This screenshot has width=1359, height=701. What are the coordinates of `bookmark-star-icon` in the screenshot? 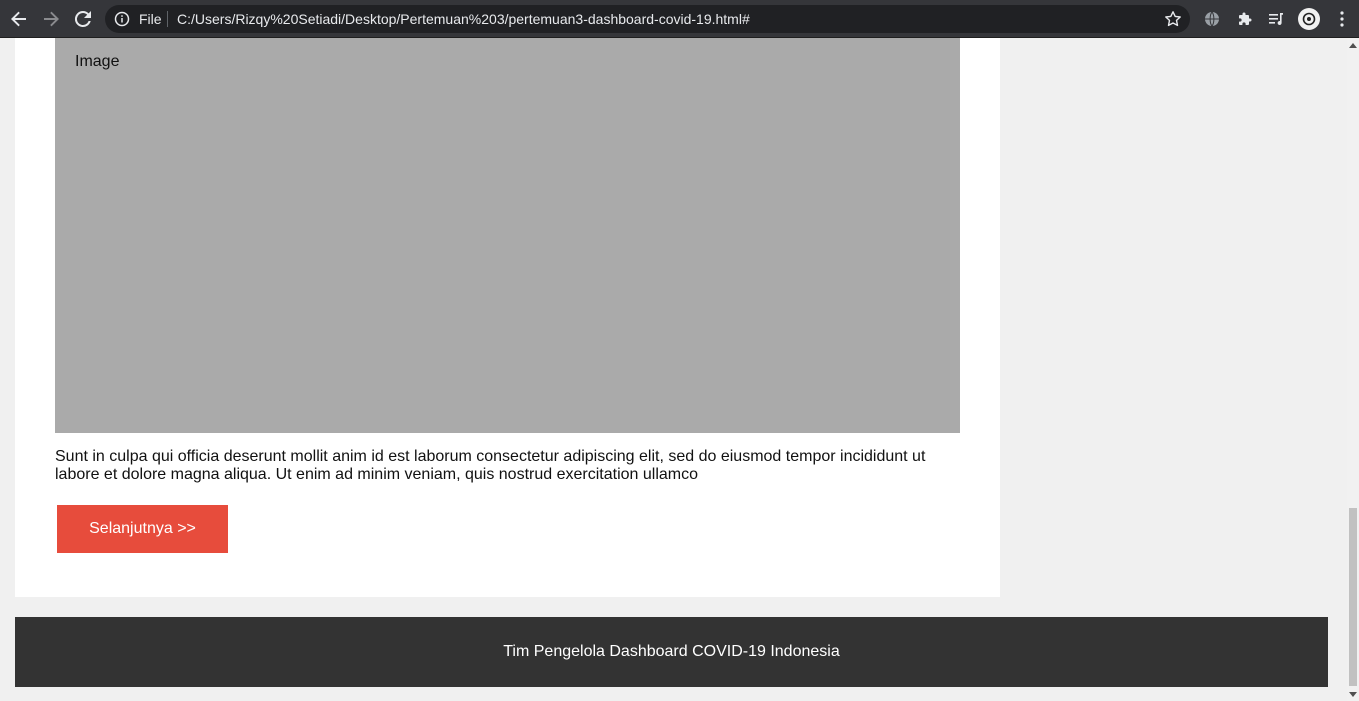 It's located at (1173, 19).